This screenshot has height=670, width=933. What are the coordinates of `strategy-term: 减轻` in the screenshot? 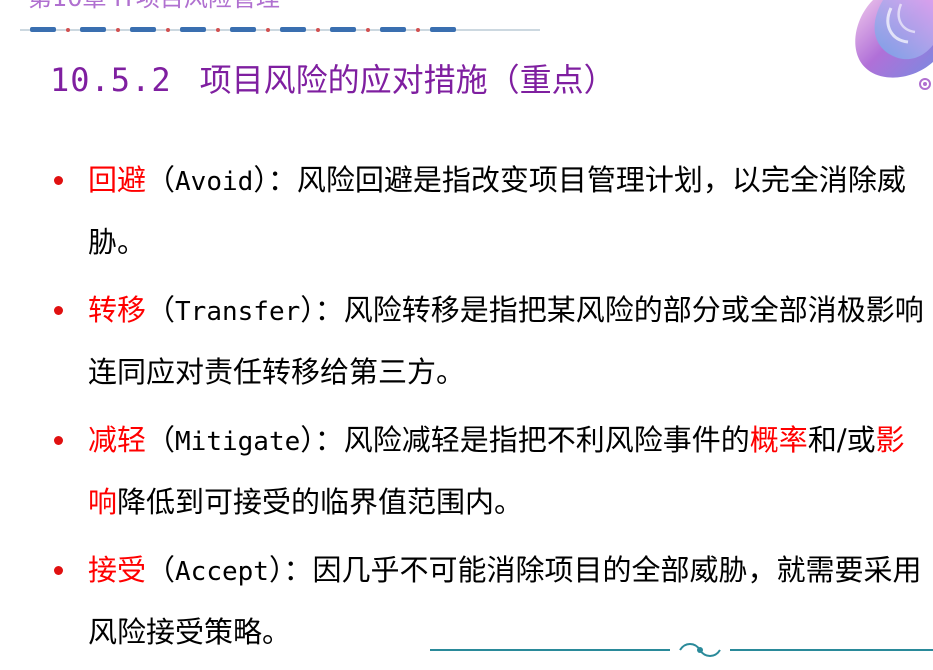 It's located at (117, 440).